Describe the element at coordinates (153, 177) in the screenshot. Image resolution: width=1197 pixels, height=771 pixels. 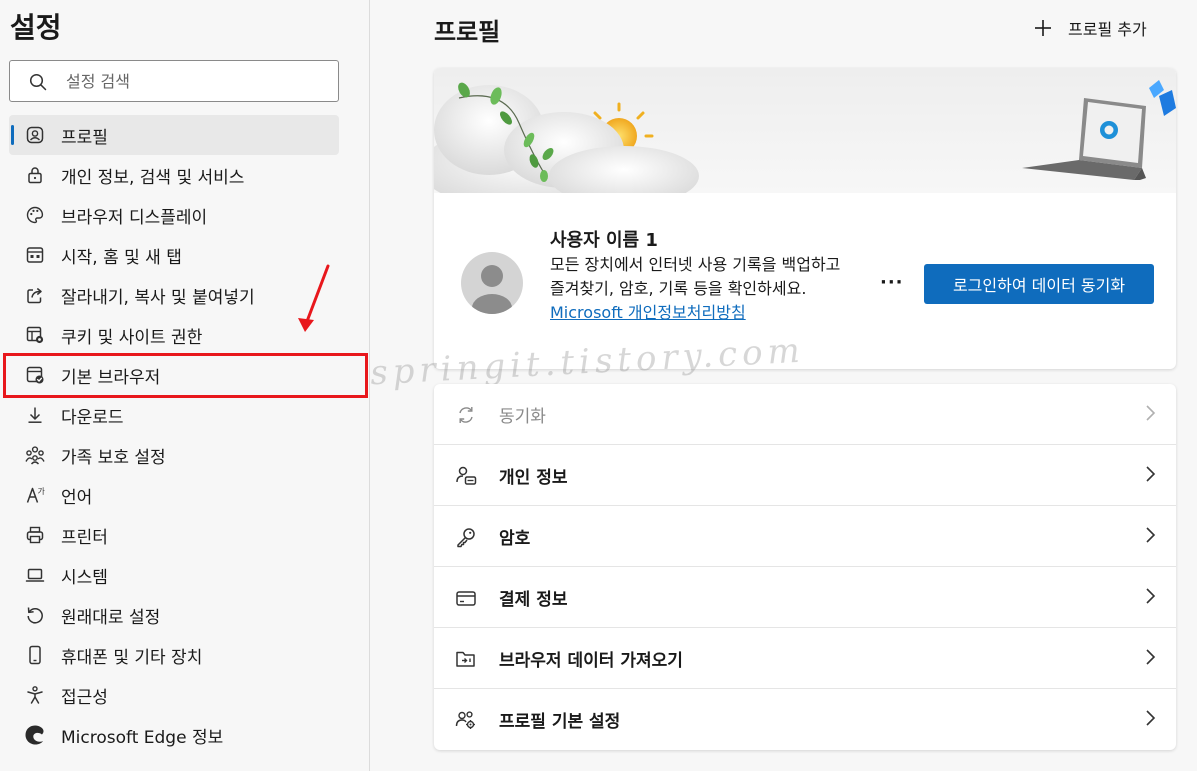
I see `sidebar-item-label: 개인 정보, 검색 및 서비스` at that location.